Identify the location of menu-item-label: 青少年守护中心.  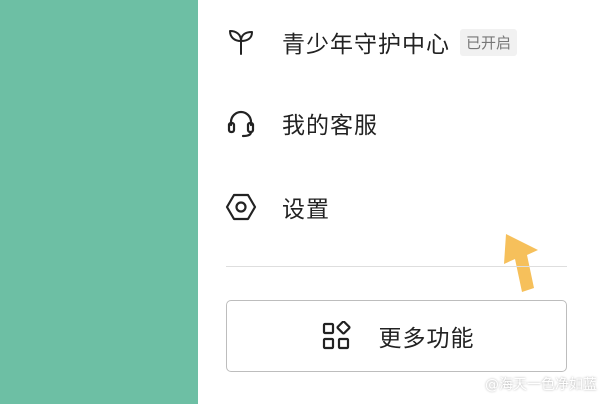
(366, 45).